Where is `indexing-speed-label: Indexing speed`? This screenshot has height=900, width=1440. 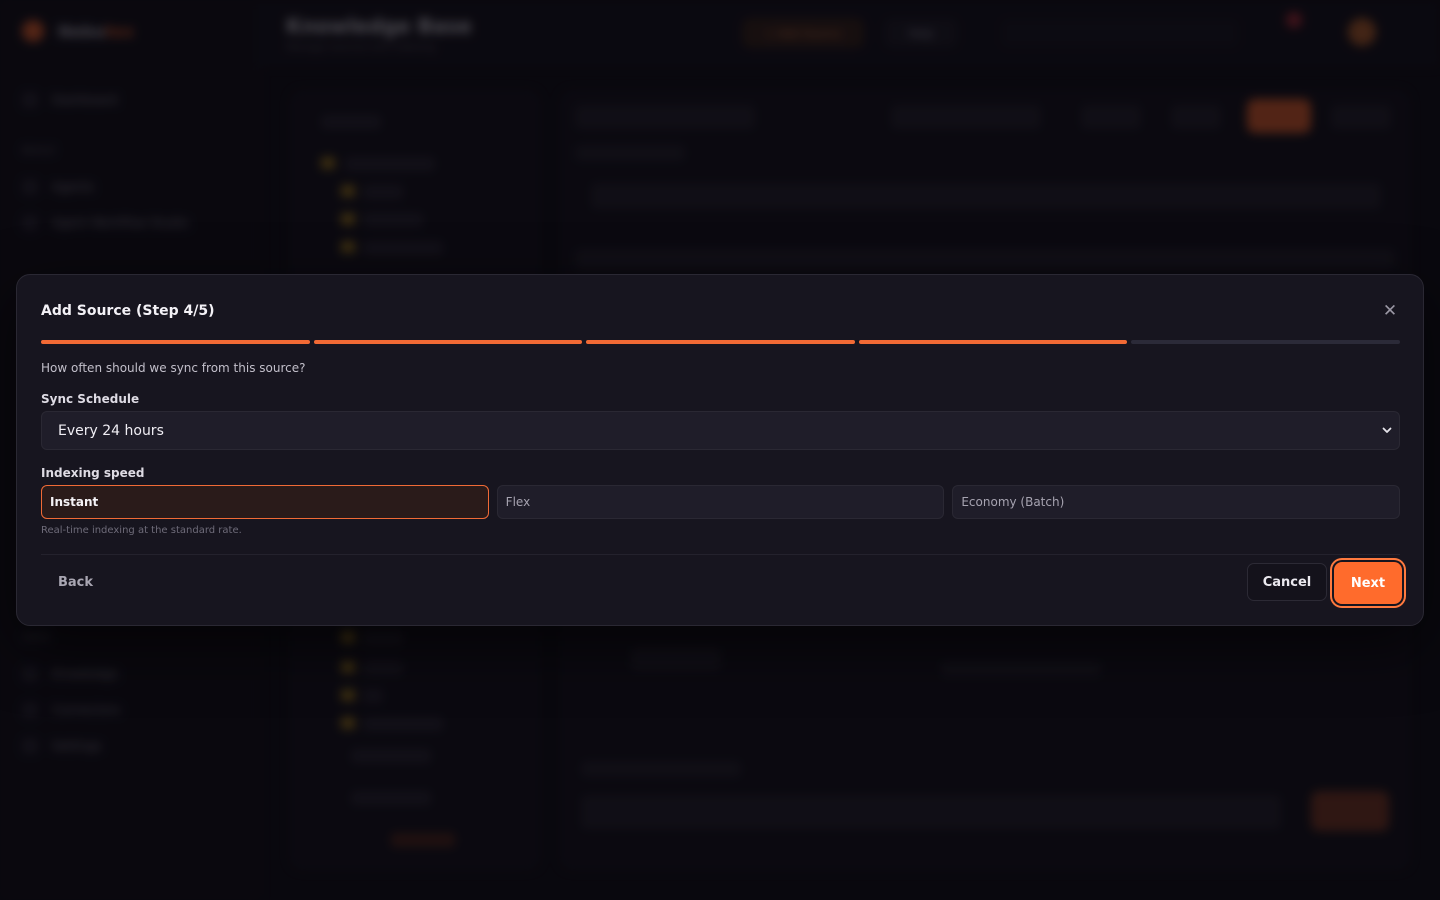
indexing-speed-label: Indexing speed is located at coordinates (93, 473).